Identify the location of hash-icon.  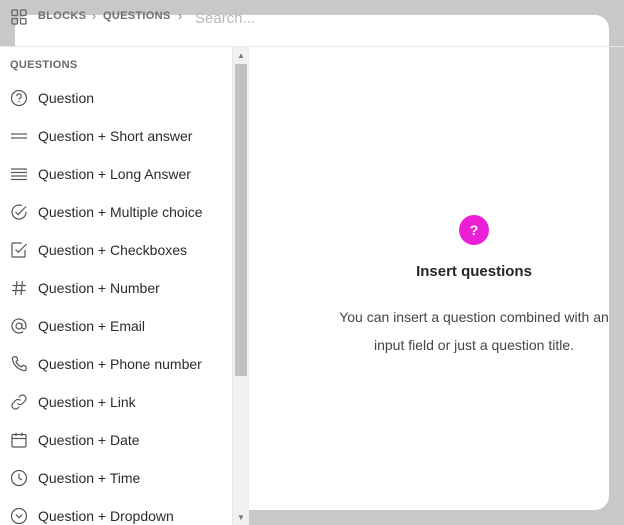
(19, 288).